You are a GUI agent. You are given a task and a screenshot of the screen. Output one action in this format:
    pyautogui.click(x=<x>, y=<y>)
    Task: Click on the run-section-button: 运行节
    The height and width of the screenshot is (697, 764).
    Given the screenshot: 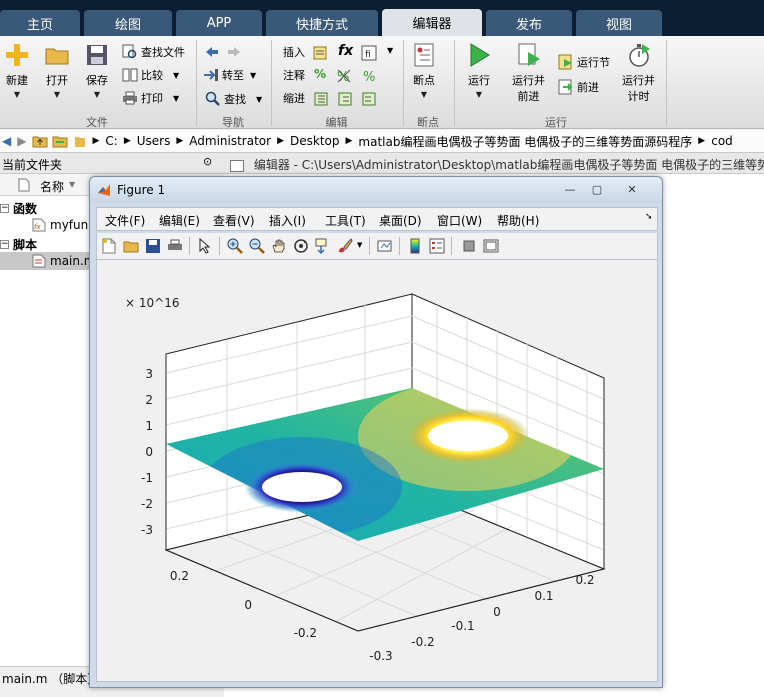 What is the action you would take?
    pyautogui.click(x=584, y=62)
    